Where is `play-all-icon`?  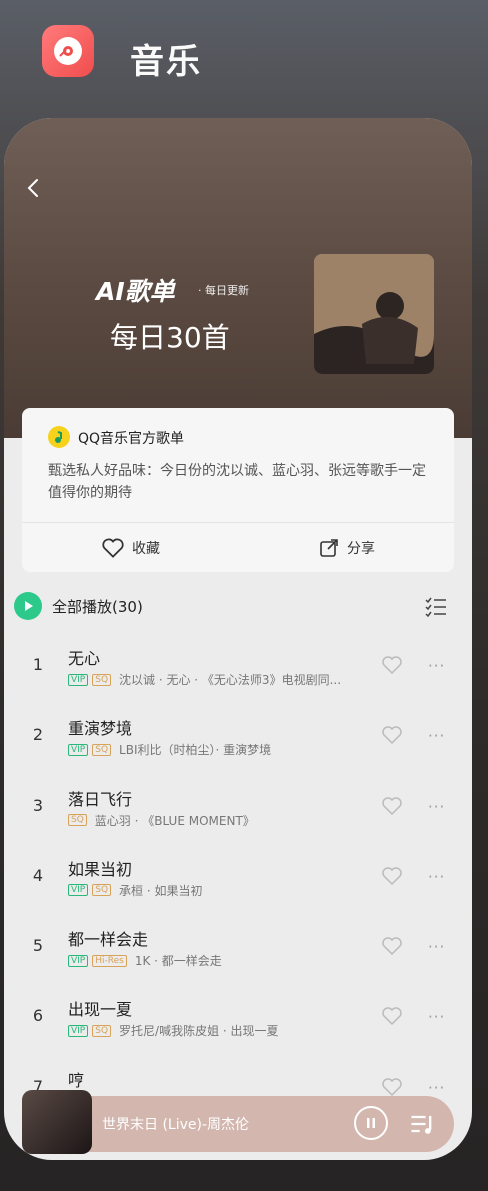 play-all-icon is located at coordinates (28, 606).